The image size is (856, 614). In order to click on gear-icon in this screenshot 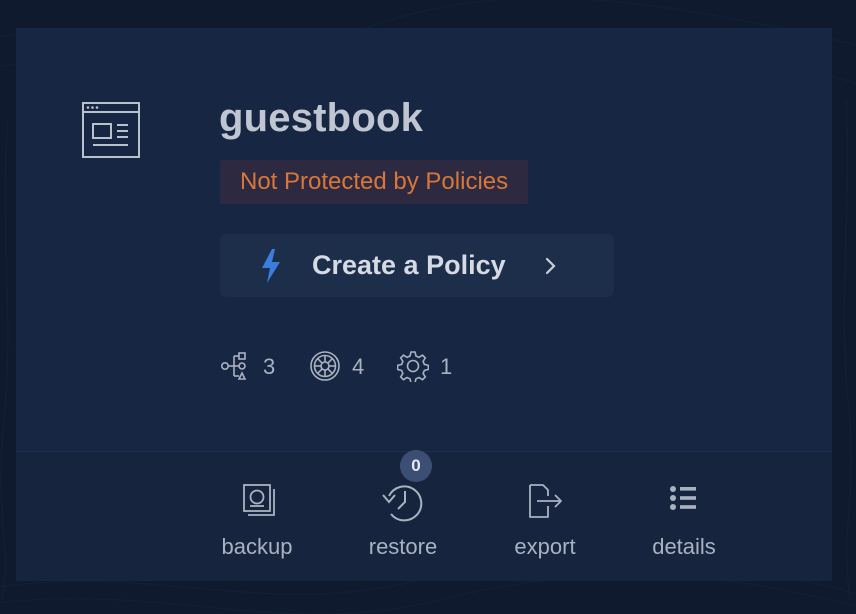, I will do `click(413, 366)`.